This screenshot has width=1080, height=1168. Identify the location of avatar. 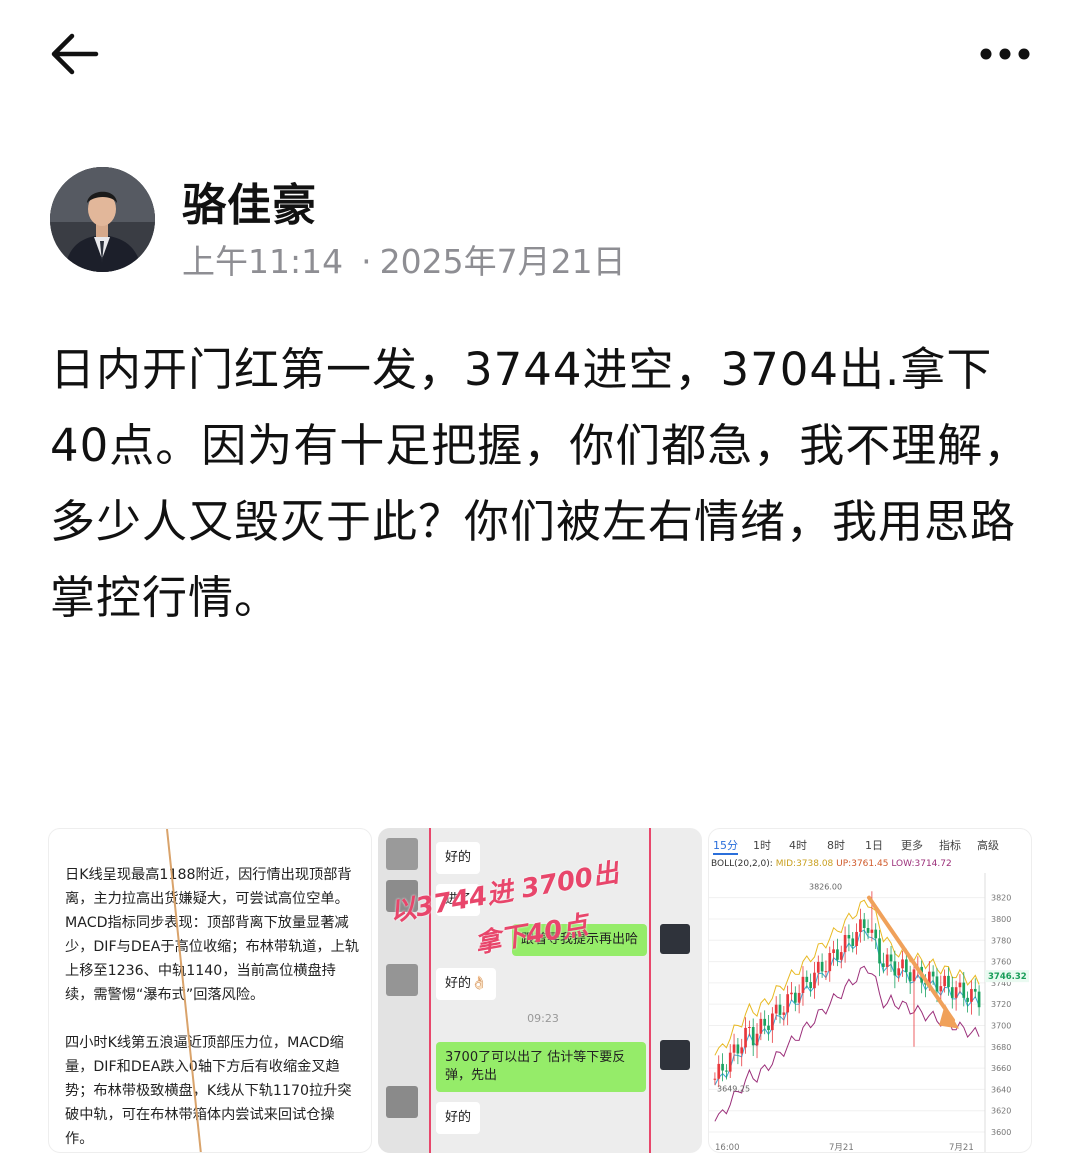
(102, 219).